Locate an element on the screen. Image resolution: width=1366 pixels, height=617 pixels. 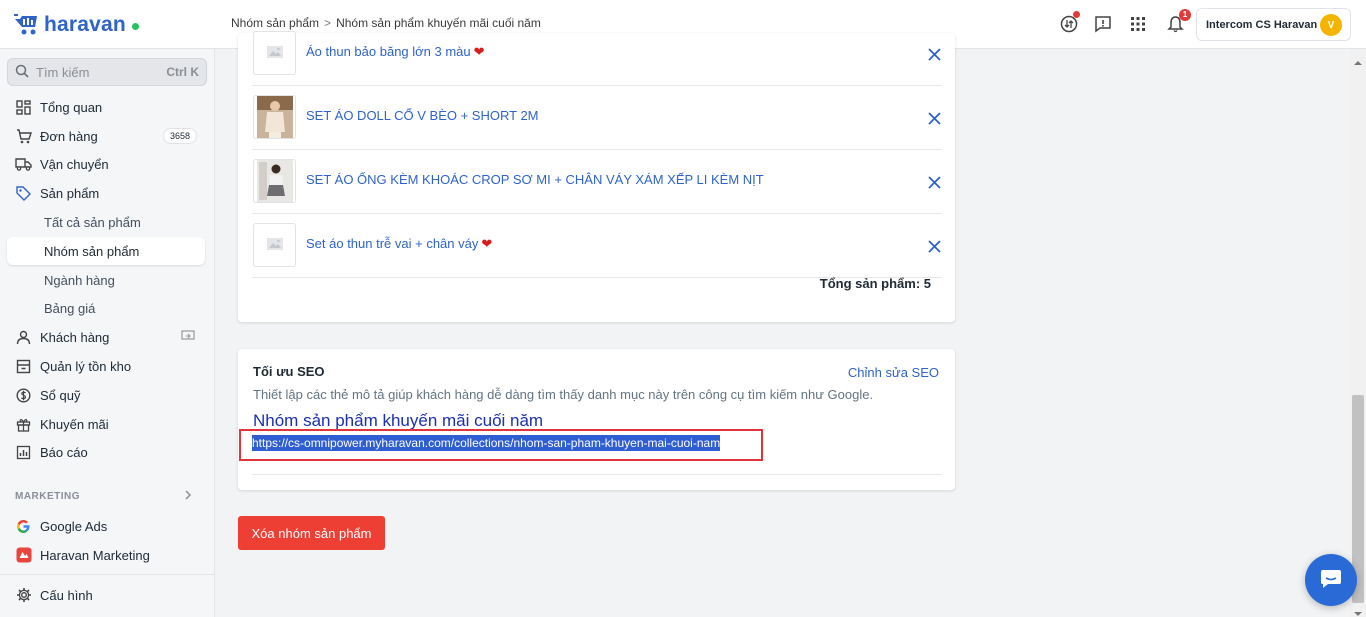
table-row: Set áo thun trễ vai + chân váy ❤ is located at coordinates (597, 246).